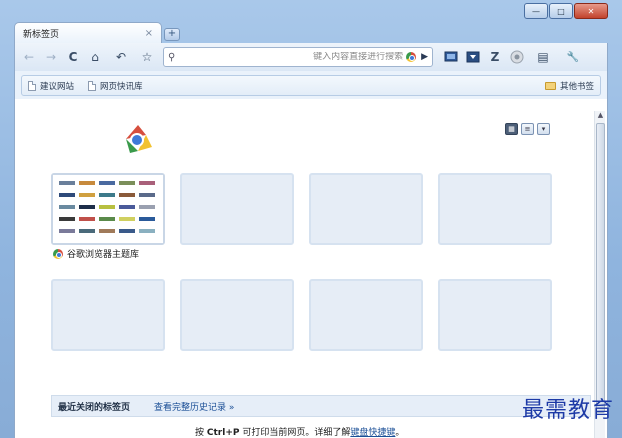 The height and width of the screenshot is (438, 622). Describe the element at coordinates (94, 407) in the screenshot. I see `recently-closed-title: 最近关闭的标签页` at that location.